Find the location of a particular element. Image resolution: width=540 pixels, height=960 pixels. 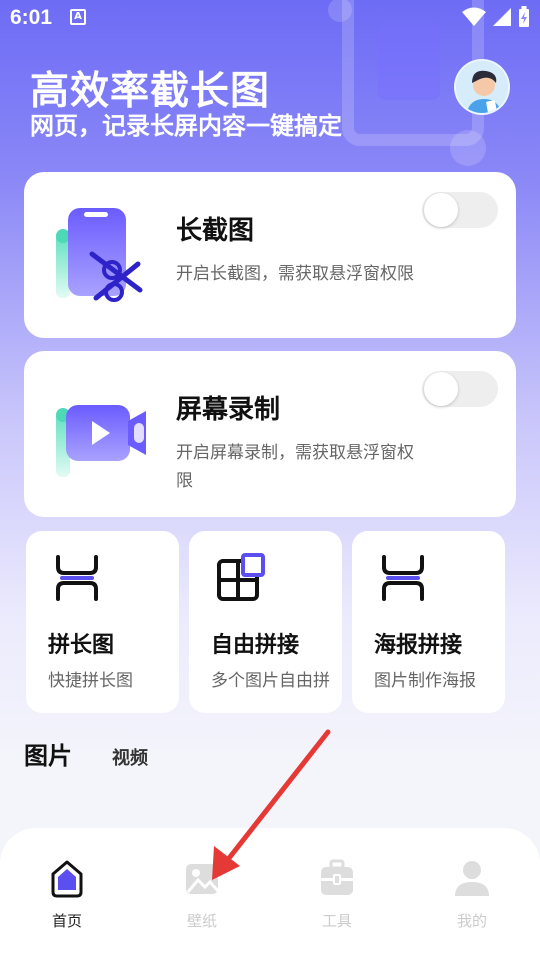

video-camera-icon is located at coordinates (101, 441).